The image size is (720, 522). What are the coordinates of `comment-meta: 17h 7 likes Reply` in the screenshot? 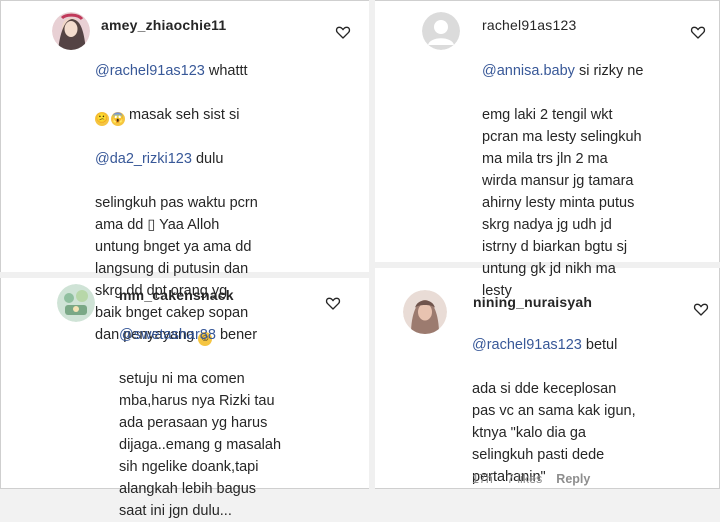 It's located at (538, 479).